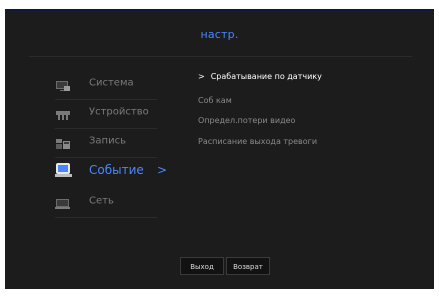 The image size is (439, 296). I want to click on submenu-label: Расписание выхода тревоги, so click(258, 141).